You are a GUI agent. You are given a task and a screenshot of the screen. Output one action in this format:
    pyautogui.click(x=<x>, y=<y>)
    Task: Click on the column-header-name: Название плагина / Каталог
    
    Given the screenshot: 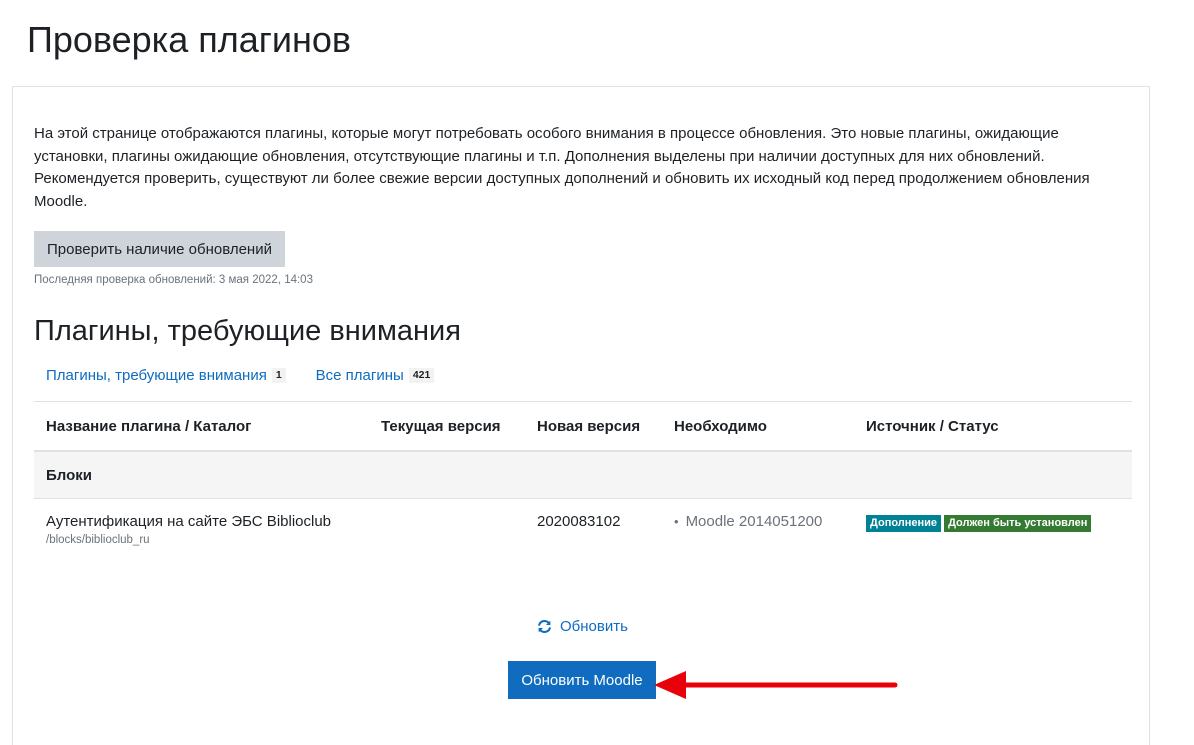 What is the action you would take?
    pyautogui.click(x=201, y=426)
    